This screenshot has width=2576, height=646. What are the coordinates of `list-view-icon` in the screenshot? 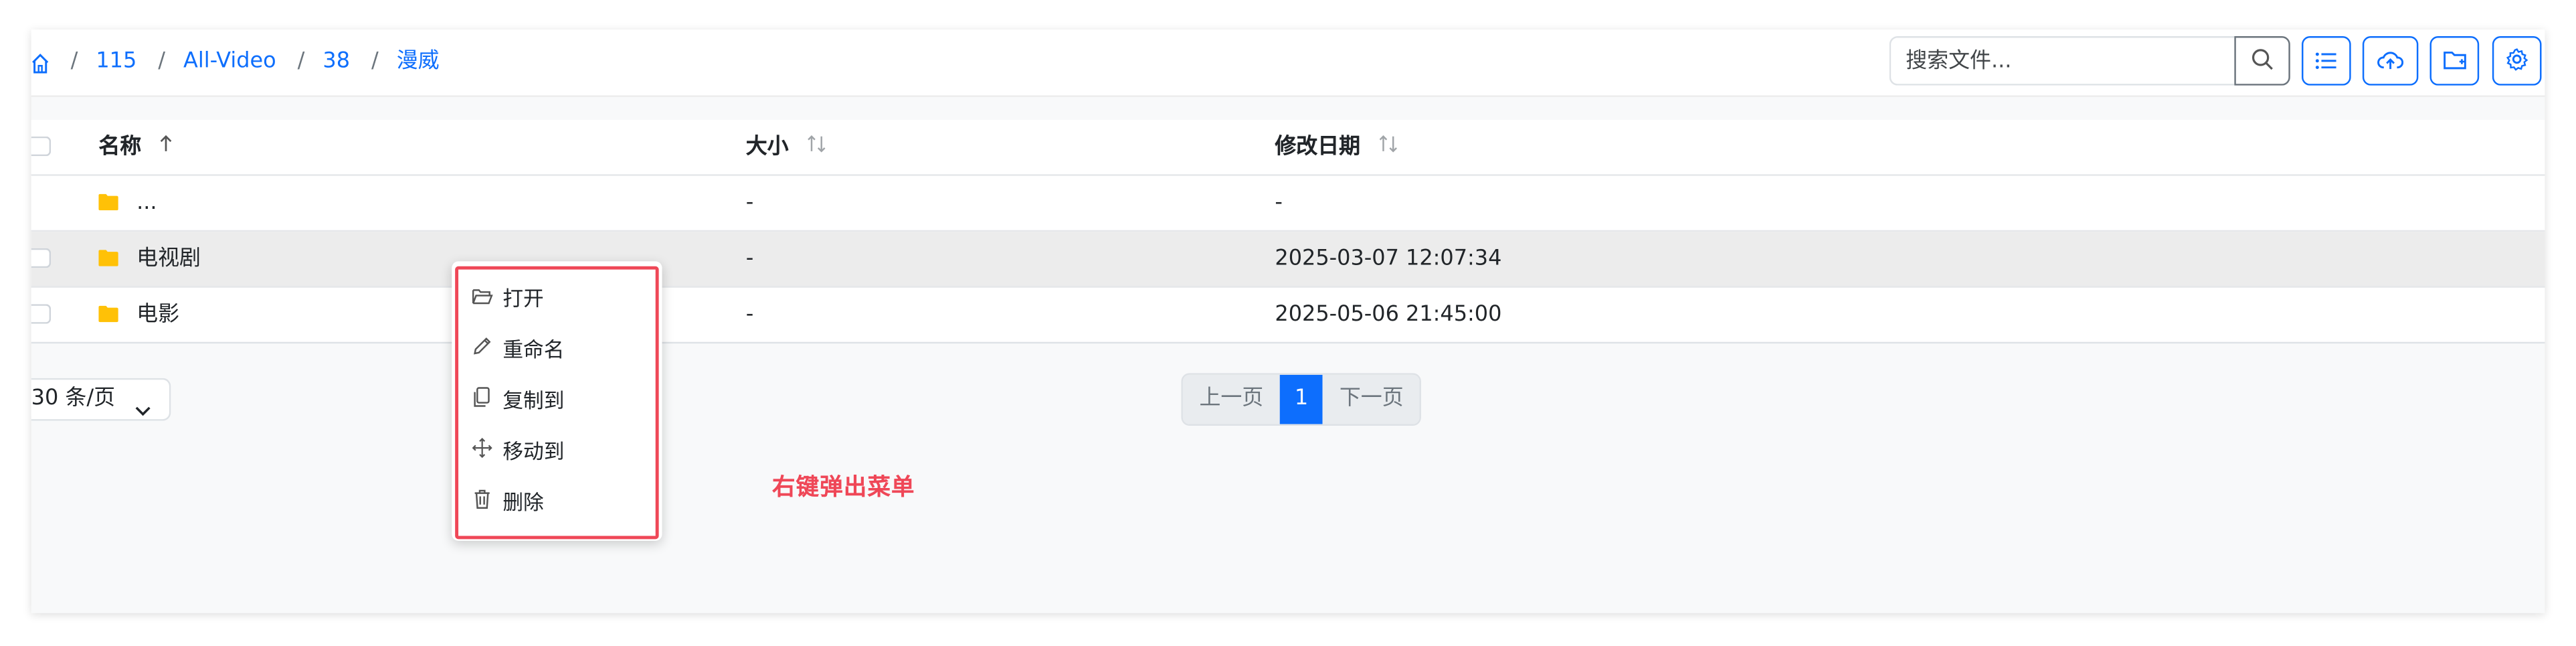 It's located at (2326, 61).